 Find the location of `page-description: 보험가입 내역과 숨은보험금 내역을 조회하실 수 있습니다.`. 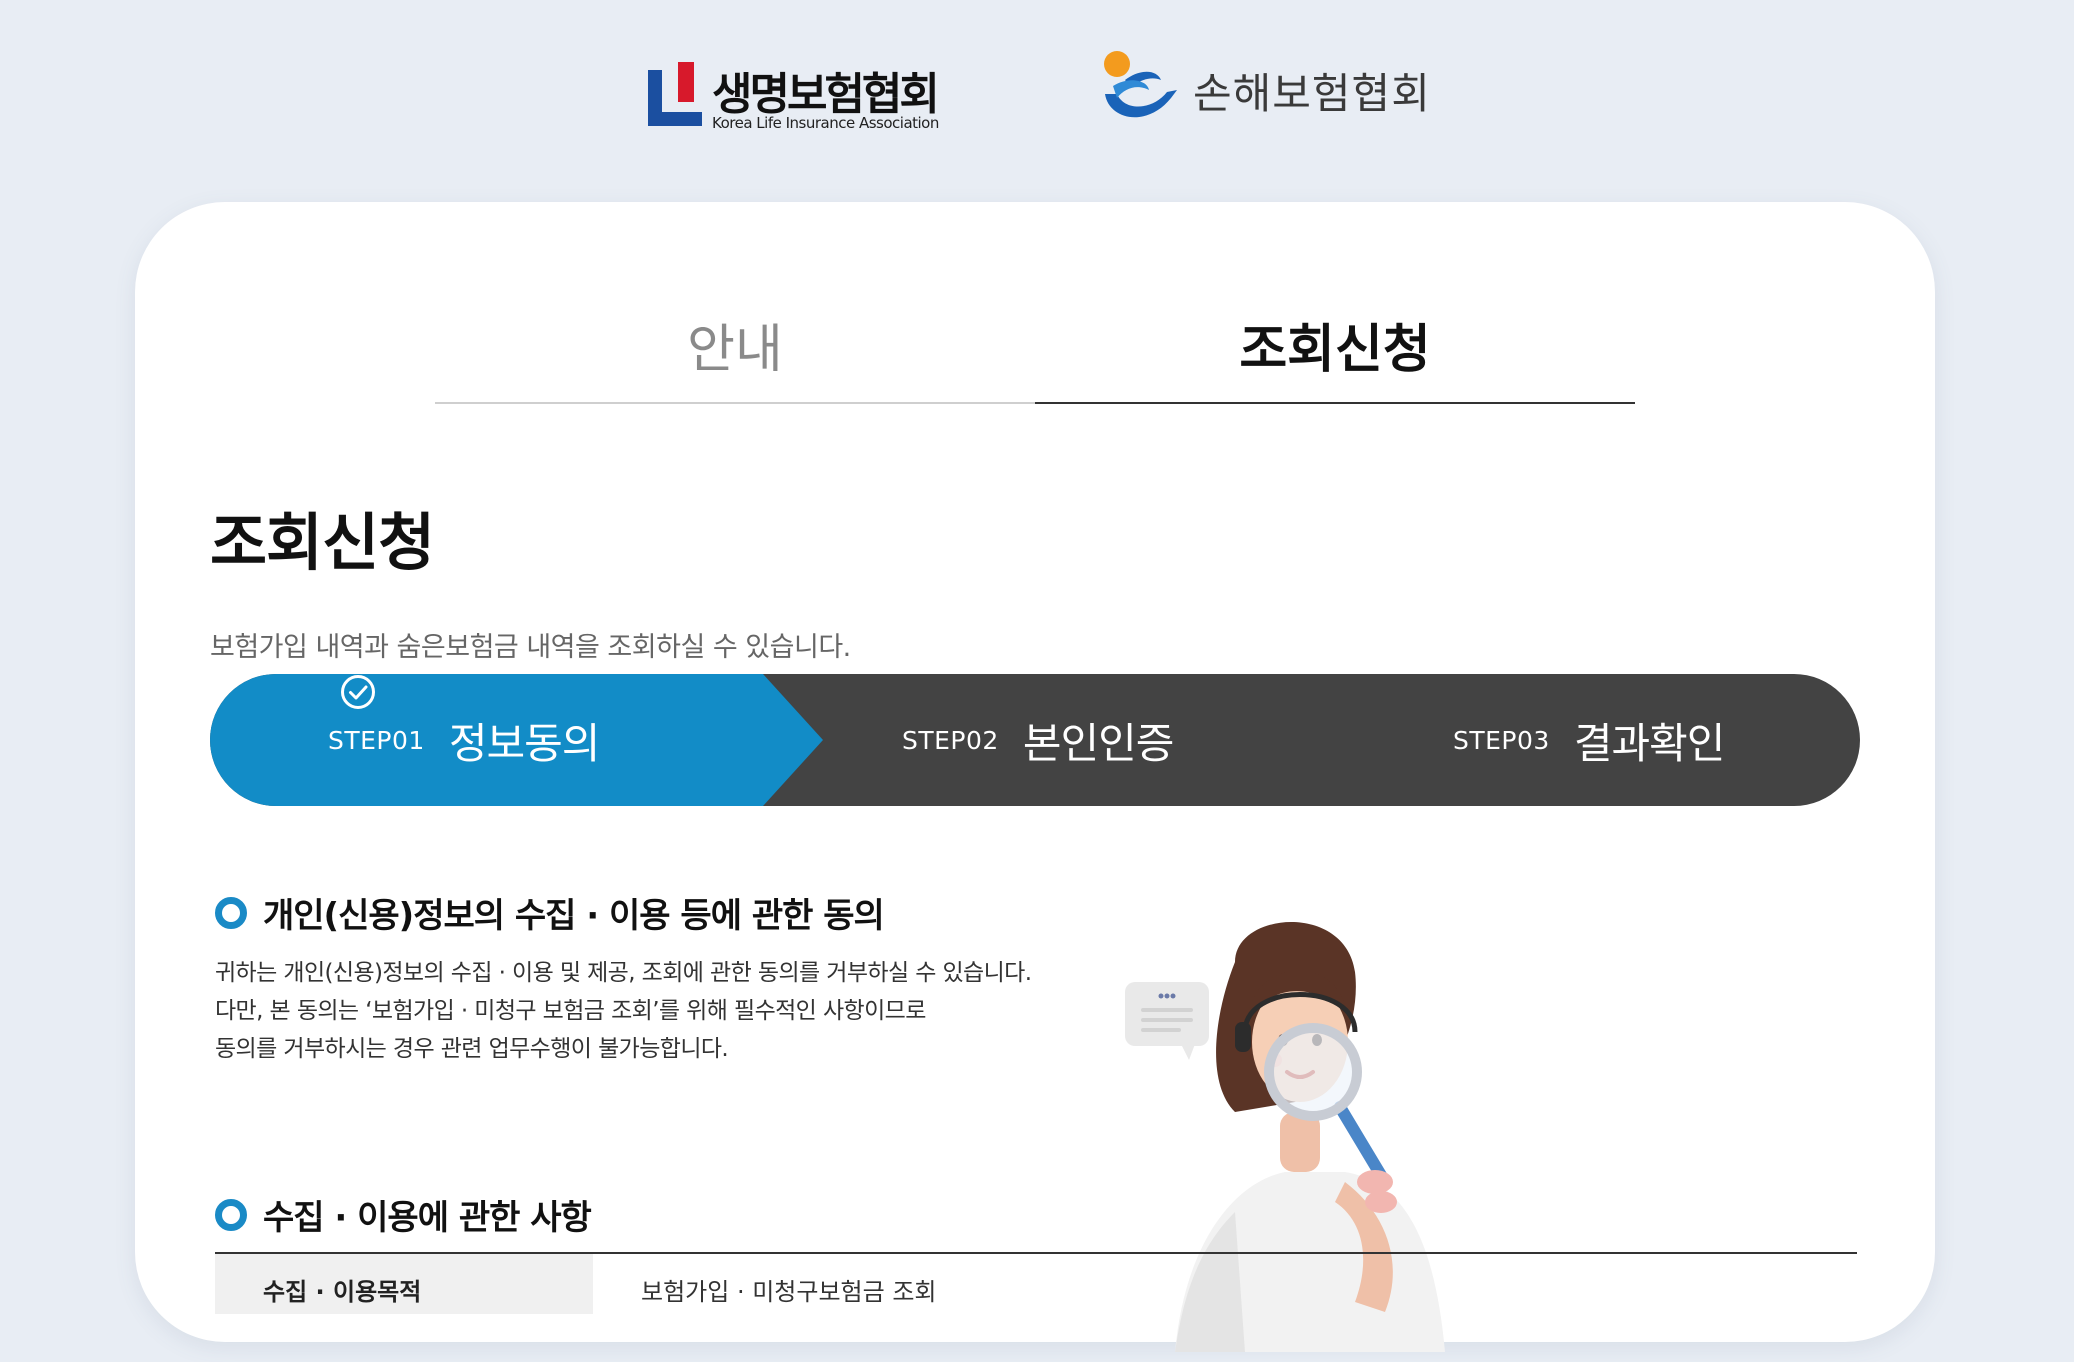

page-description: 보험가입 내역과 숨은보험금 내역을 조회하실 수 있습니다. is located at coordinates (530, 647).